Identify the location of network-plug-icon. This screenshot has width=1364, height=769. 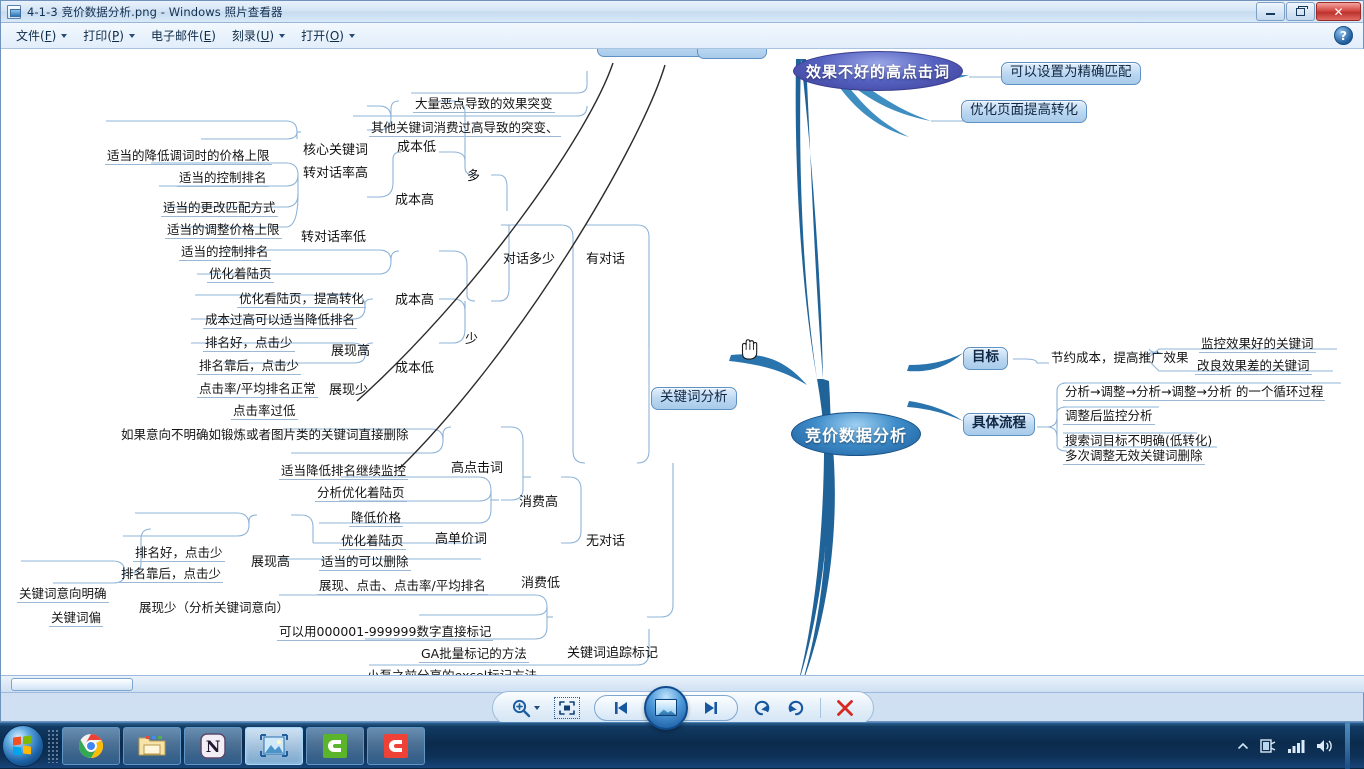
(1268, 746).